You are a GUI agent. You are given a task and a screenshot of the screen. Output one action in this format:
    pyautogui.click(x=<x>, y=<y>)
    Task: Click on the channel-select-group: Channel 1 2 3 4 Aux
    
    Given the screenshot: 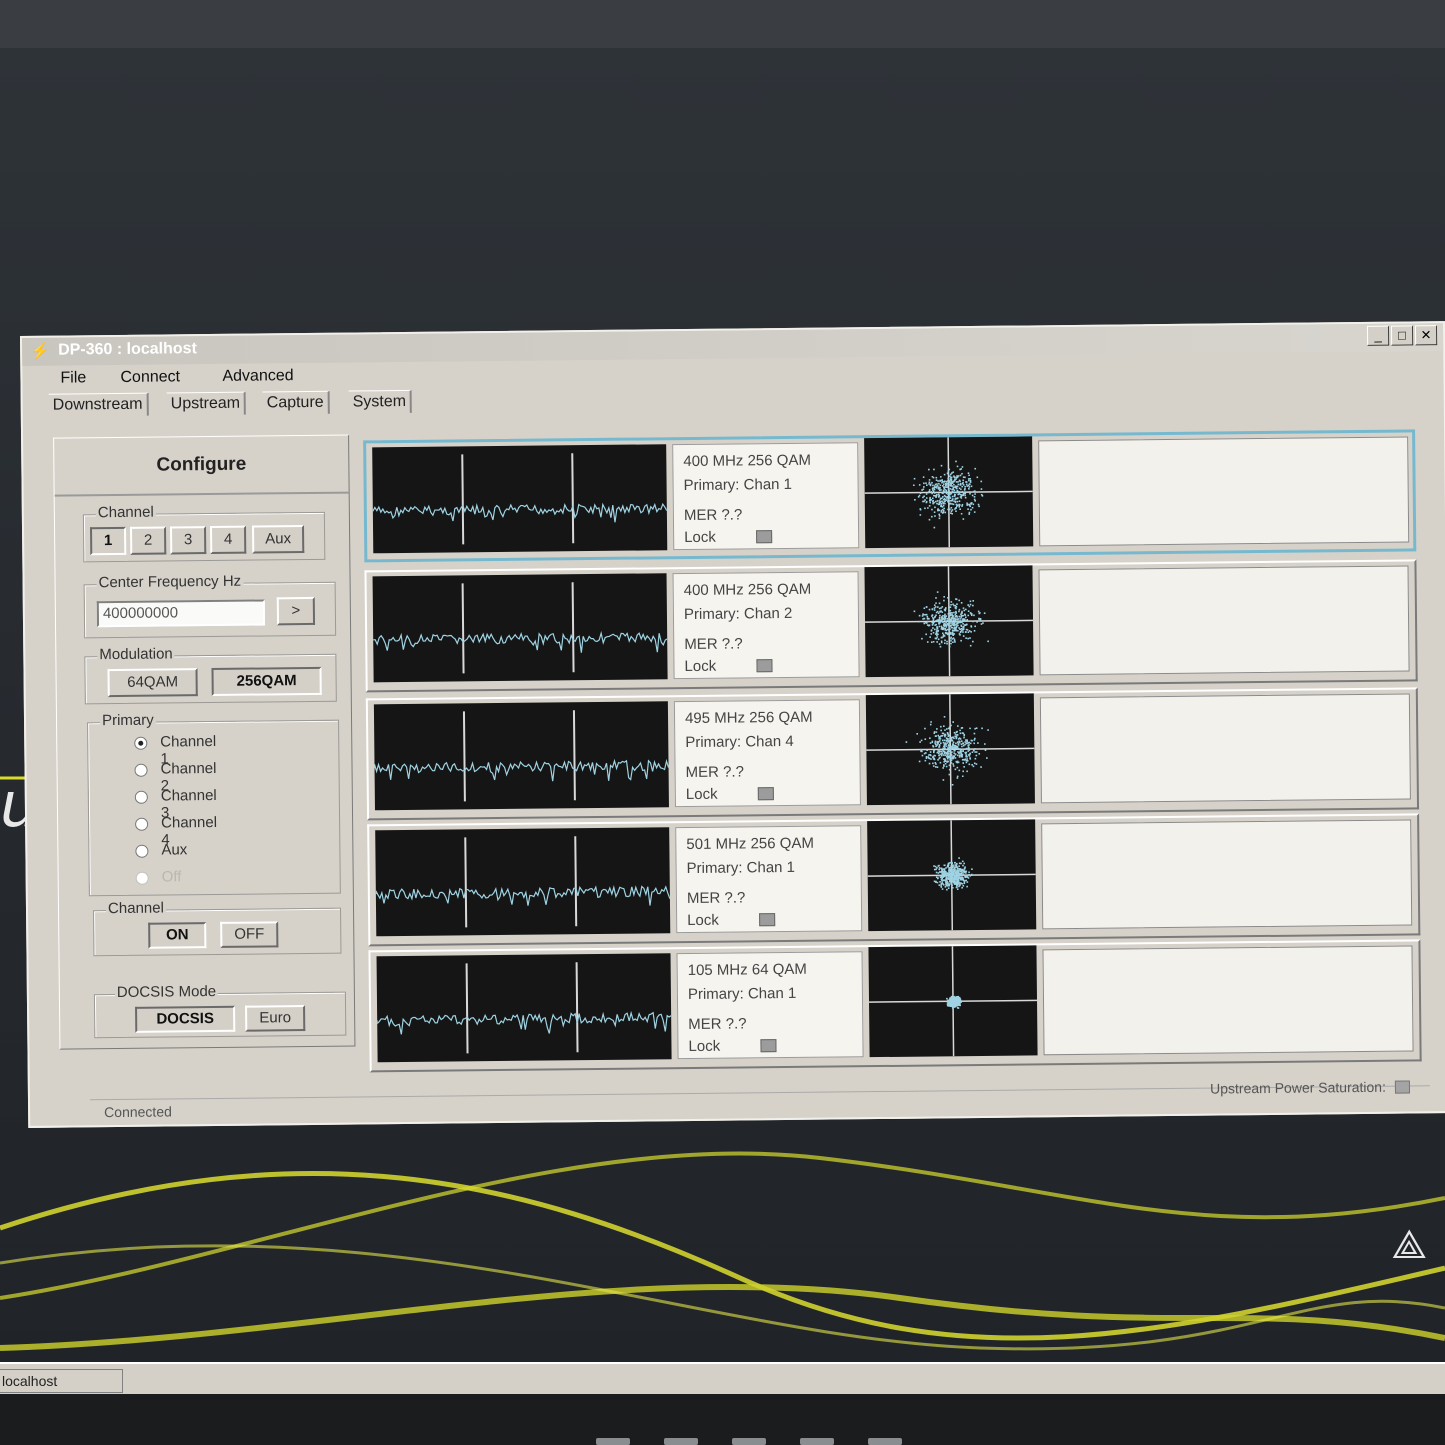 What is the action you would take?
    pyautogui.click(x=204, y=533)
    